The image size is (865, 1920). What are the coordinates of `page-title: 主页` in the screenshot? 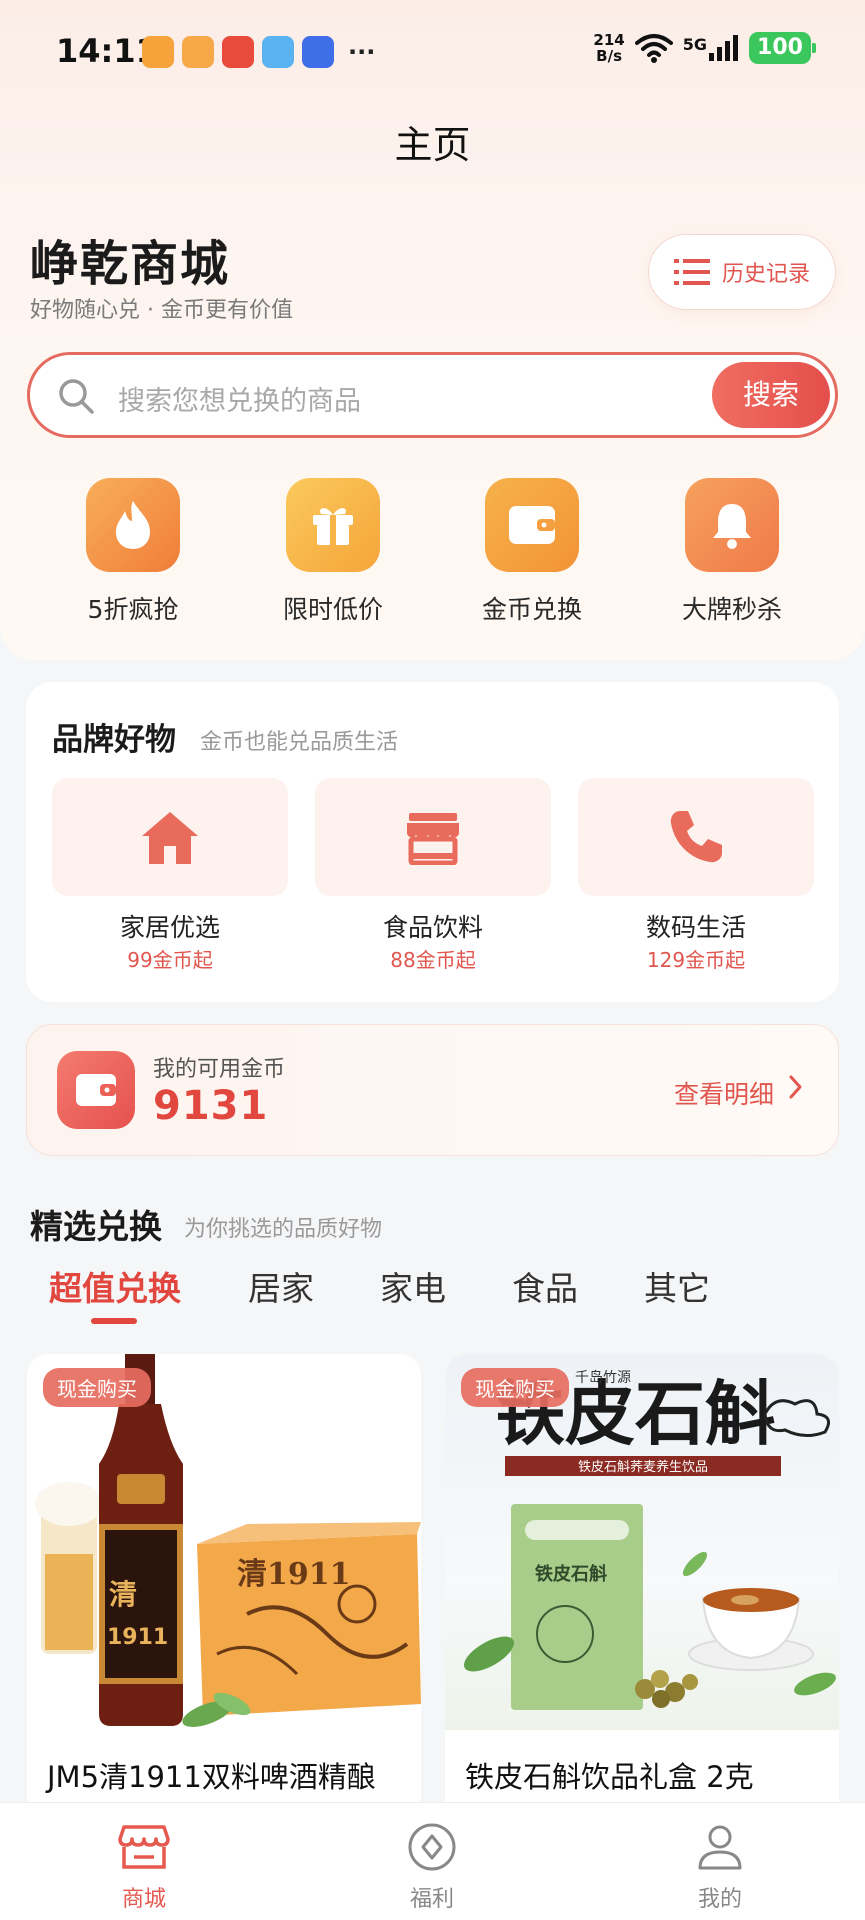 It's located at (432, 145).